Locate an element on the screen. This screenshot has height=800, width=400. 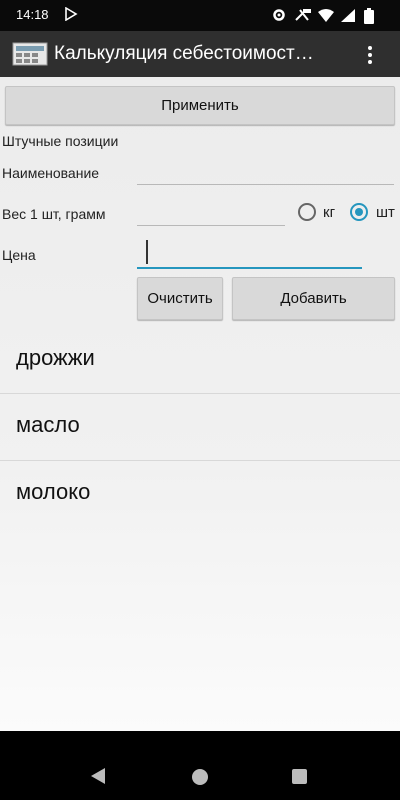
unit-sht-radio is located at coordinates (359, 212).